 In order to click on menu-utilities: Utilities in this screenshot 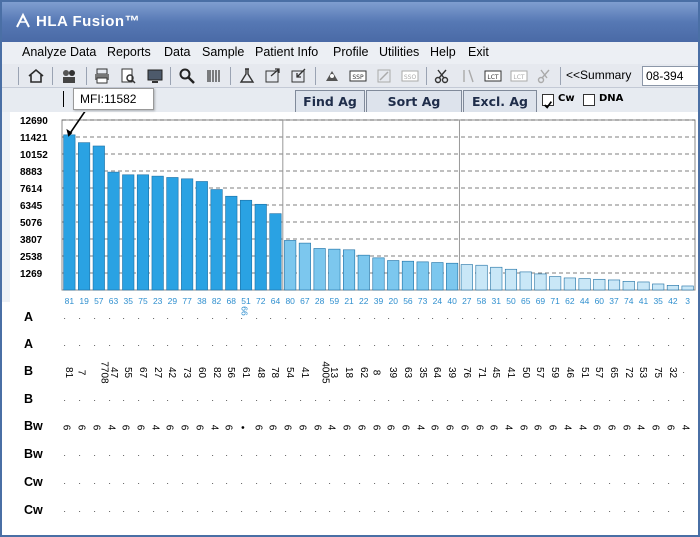, I will do `click(399, 52)`.